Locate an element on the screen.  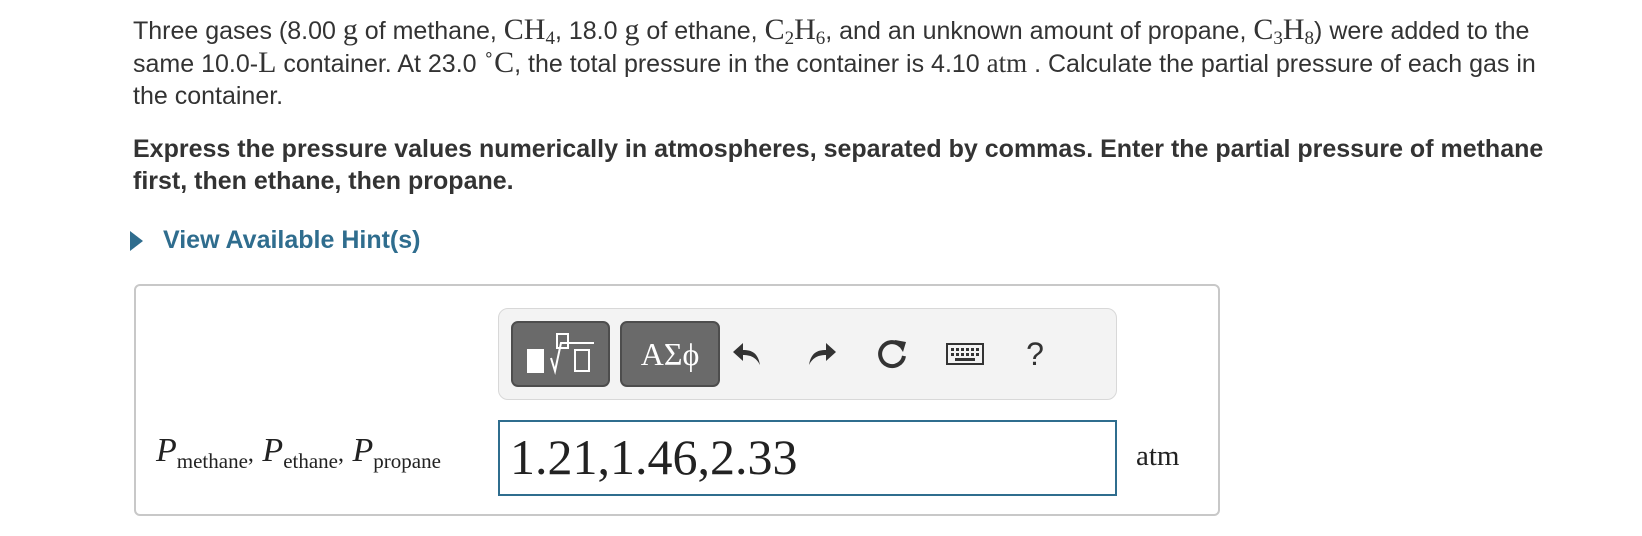
undo-icon is located at coordinates (746, 354).